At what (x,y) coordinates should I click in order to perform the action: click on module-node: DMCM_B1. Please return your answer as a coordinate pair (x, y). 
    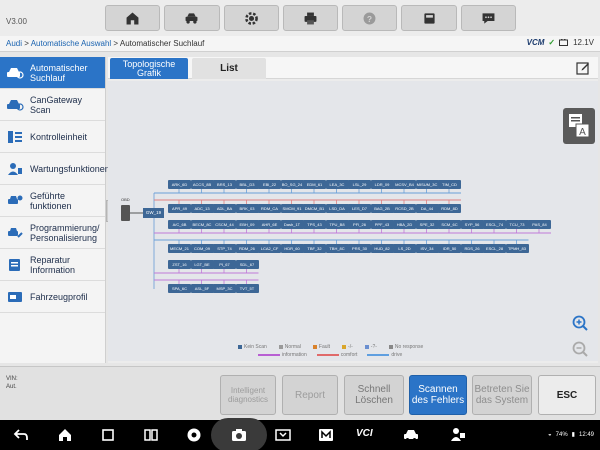
    Looking at the image, I should click on (314, 208).